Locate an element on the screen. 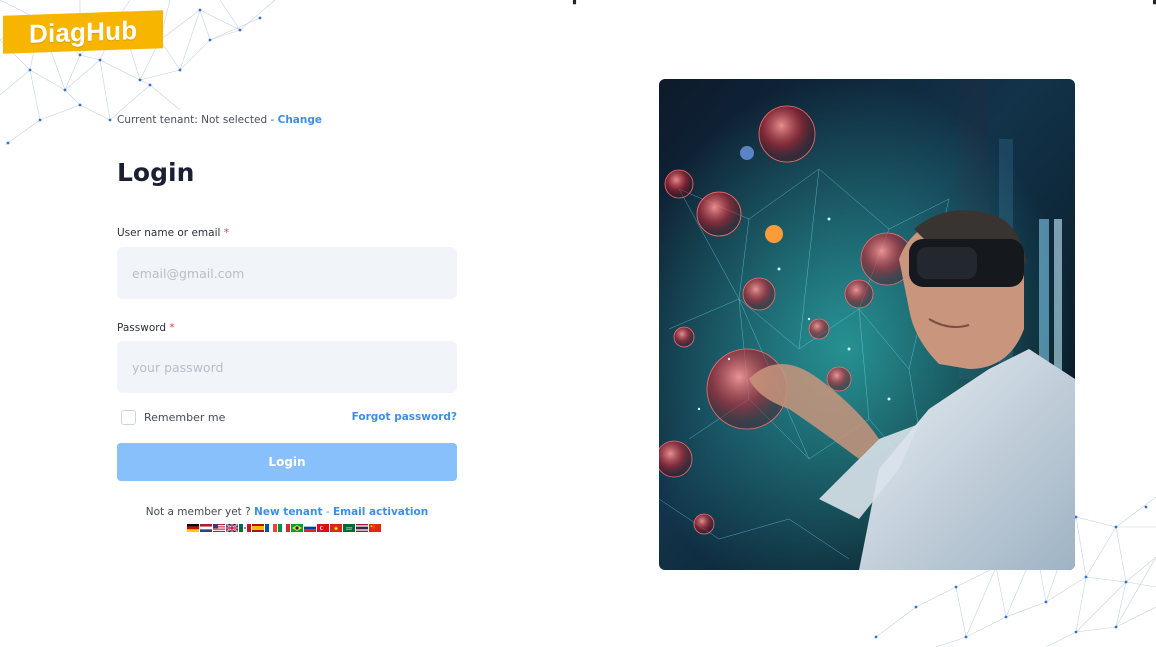  brand-logo-text: DiagHub is located at coordinates (83, 32).